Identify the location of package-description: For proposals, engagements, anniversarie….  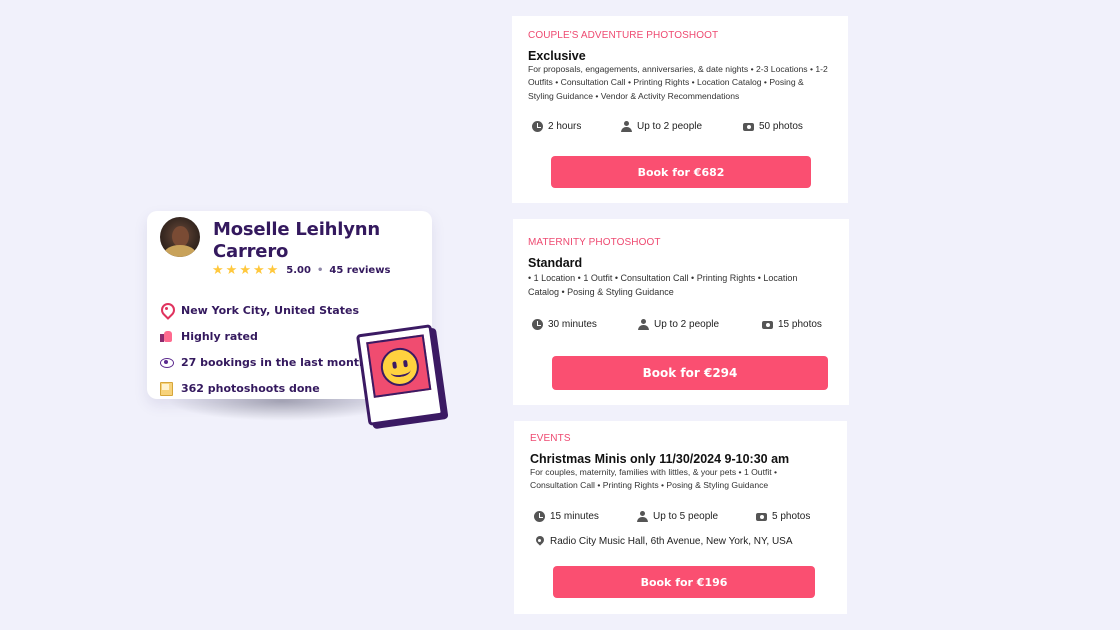
(678, 82).